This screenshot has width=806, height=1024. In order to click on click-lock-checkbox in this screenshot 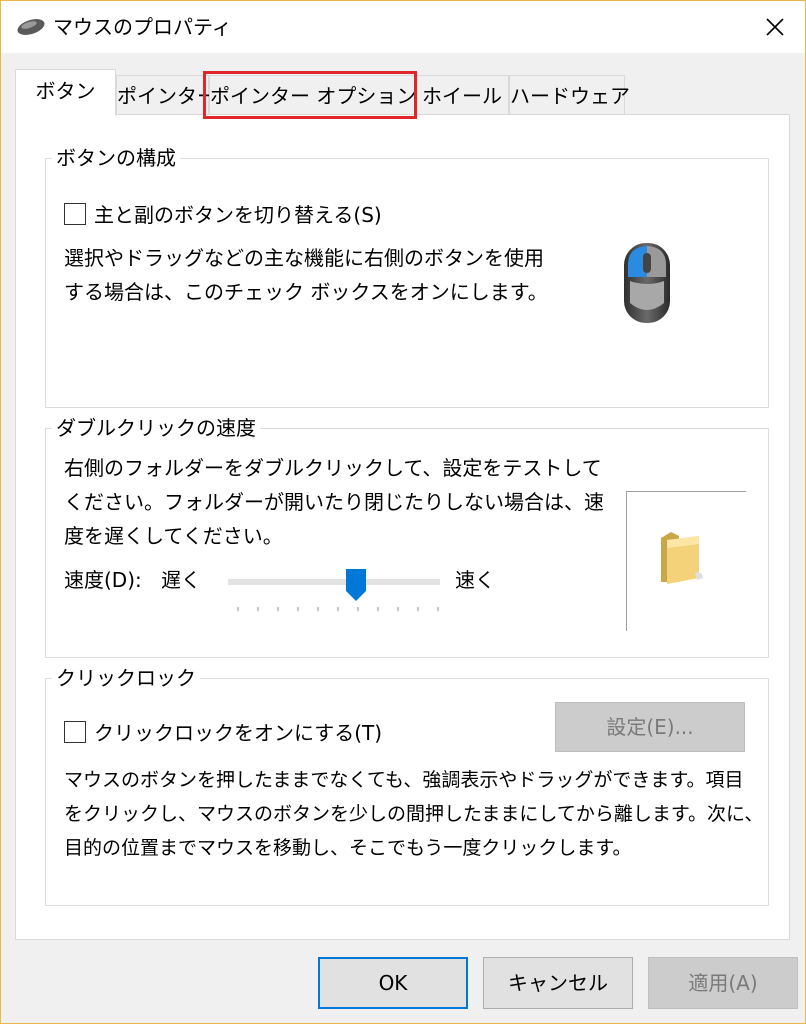, I will do `click(75, 731)`.